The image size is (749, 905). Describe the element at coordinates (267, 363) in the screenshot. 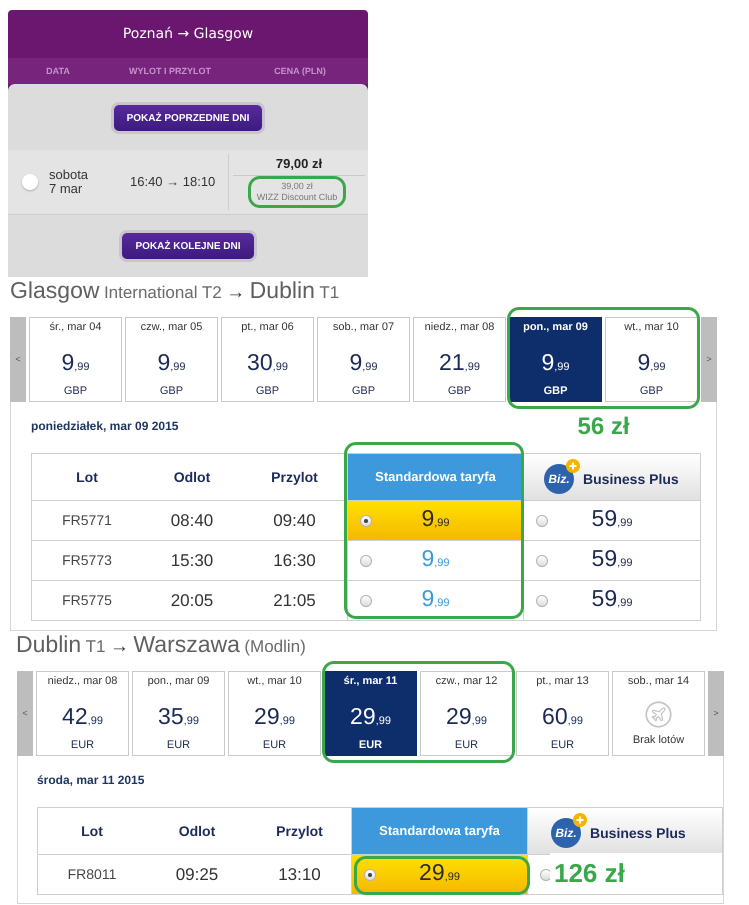

I see `fare-price: 30,99` at that location.